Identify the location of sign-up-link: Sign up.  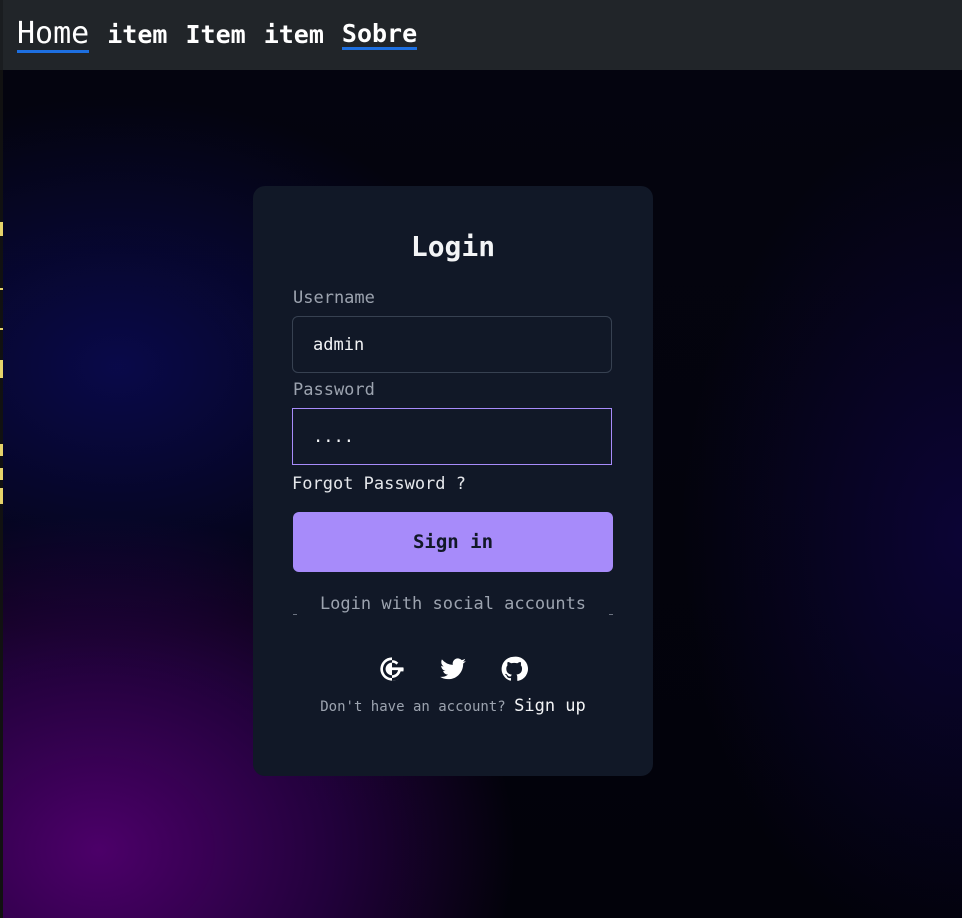
(550, 706).